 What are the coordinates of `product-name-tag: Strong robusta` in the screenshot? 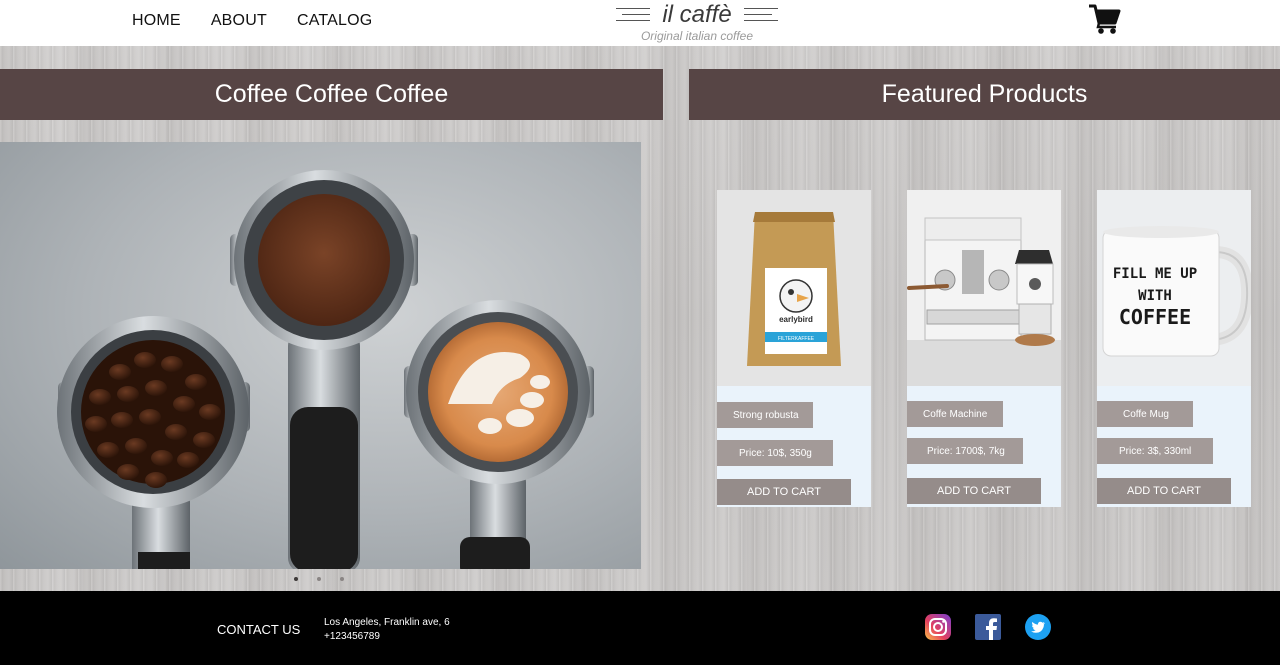 It's located at (765, 415).